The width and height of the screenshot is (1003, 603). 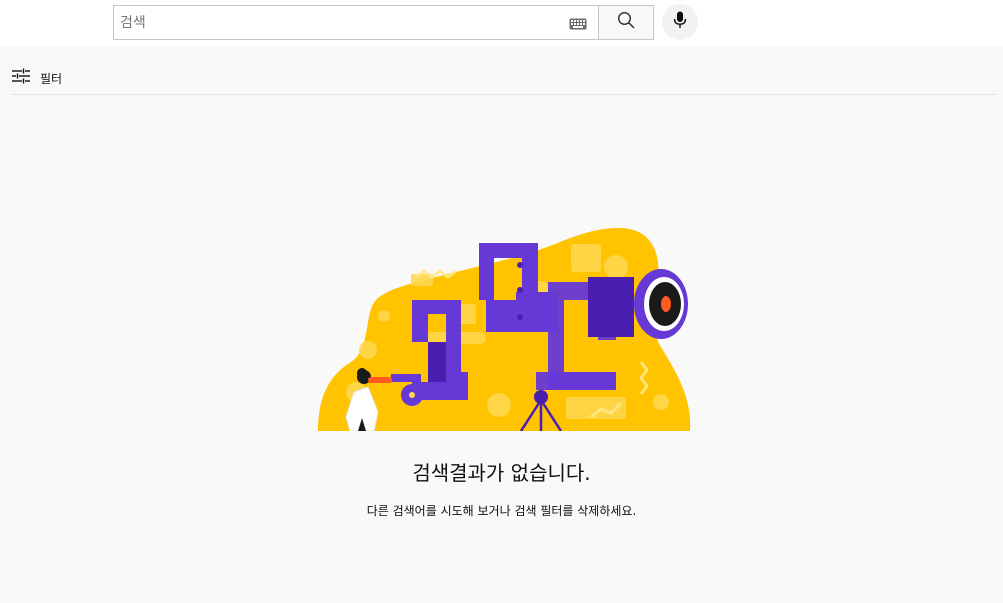 I want to click on search-box, so click(x=356, y=22).